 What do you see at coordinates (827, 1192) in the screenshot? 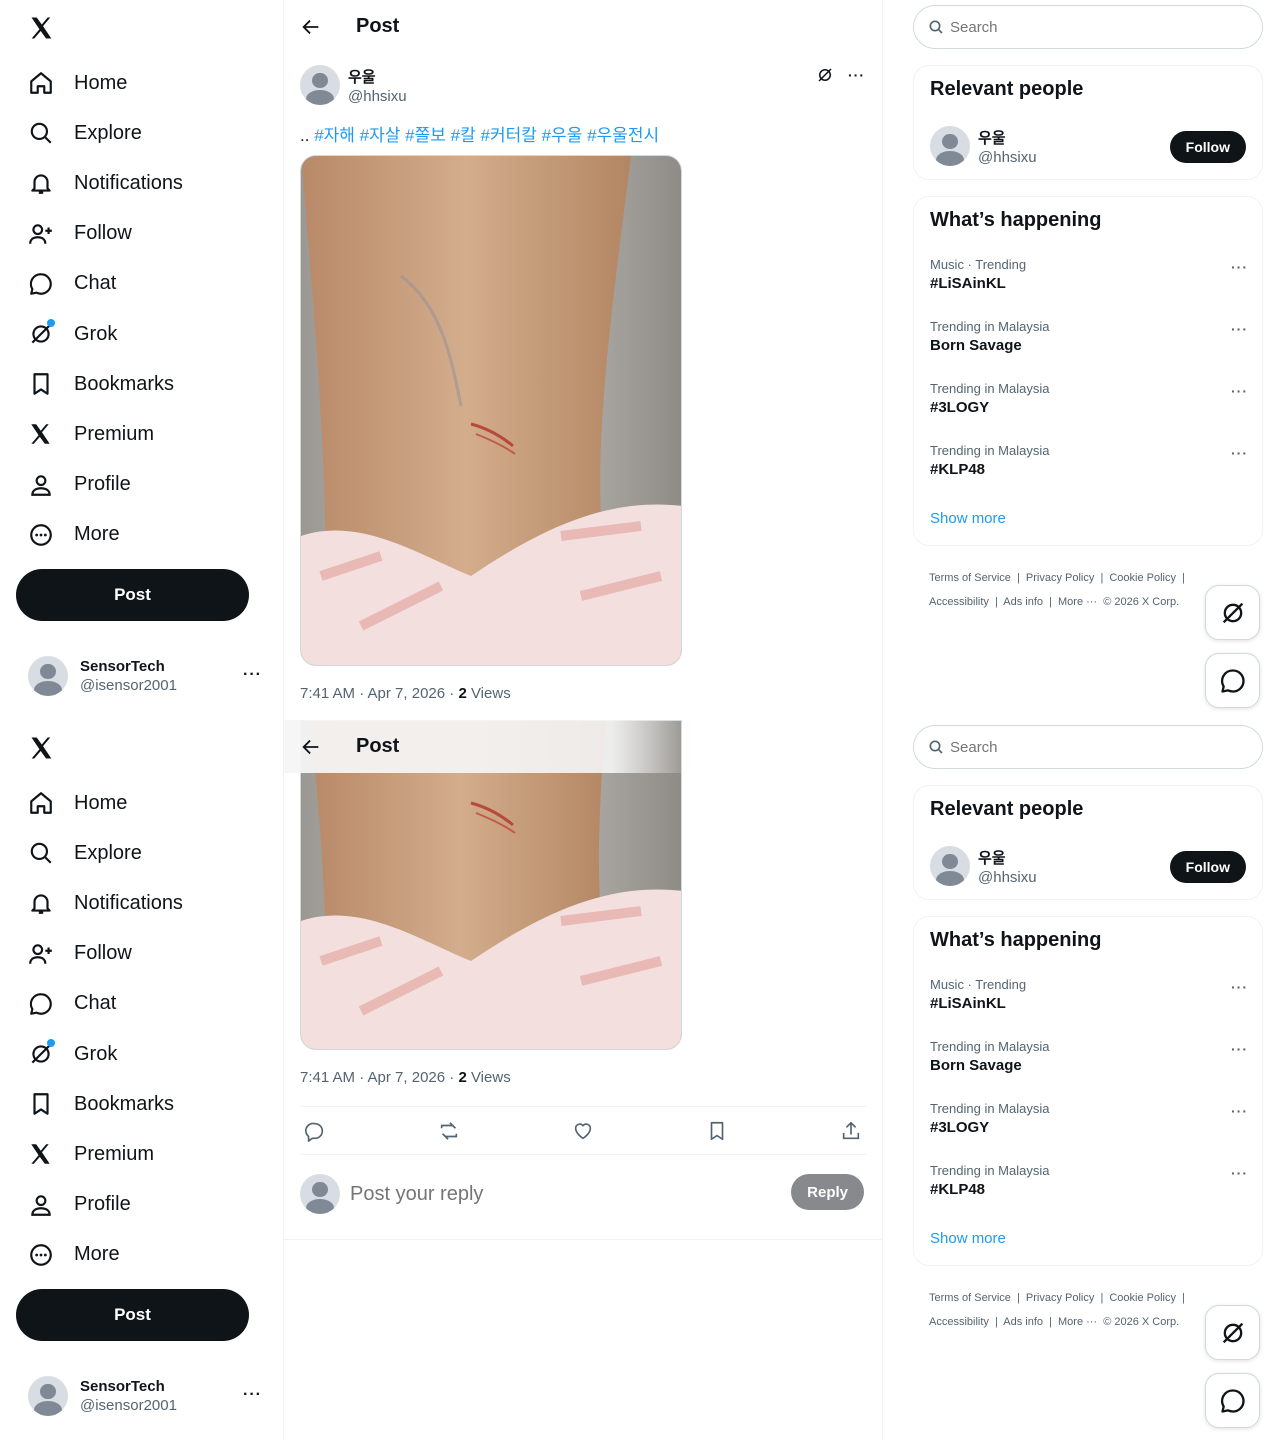
I see `reply-button: Reply` at bounding box center [827, 1192].